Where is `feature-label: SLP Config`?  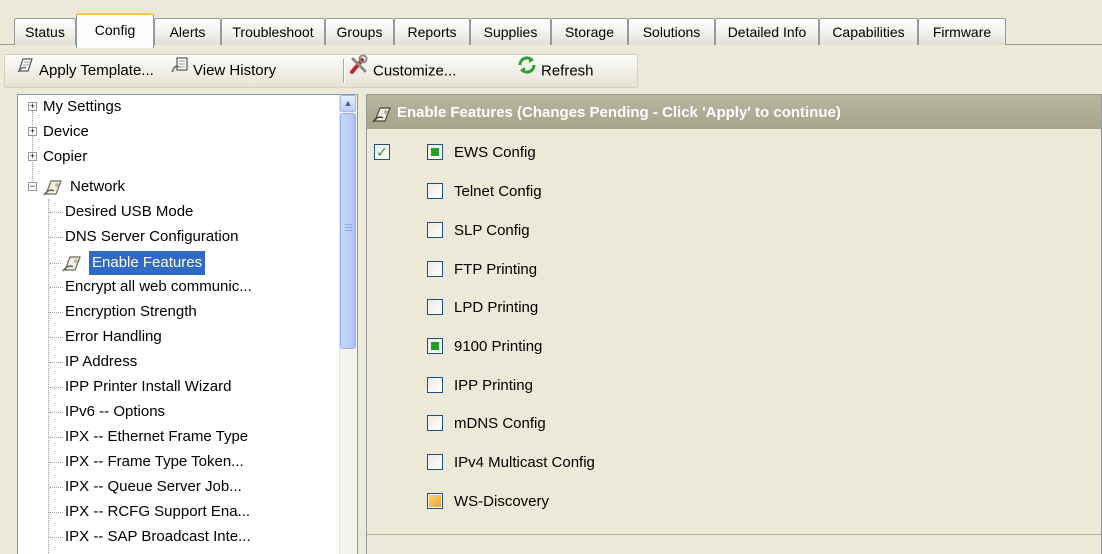
feature-label: SLP Config is located at coordinates (492, 230).